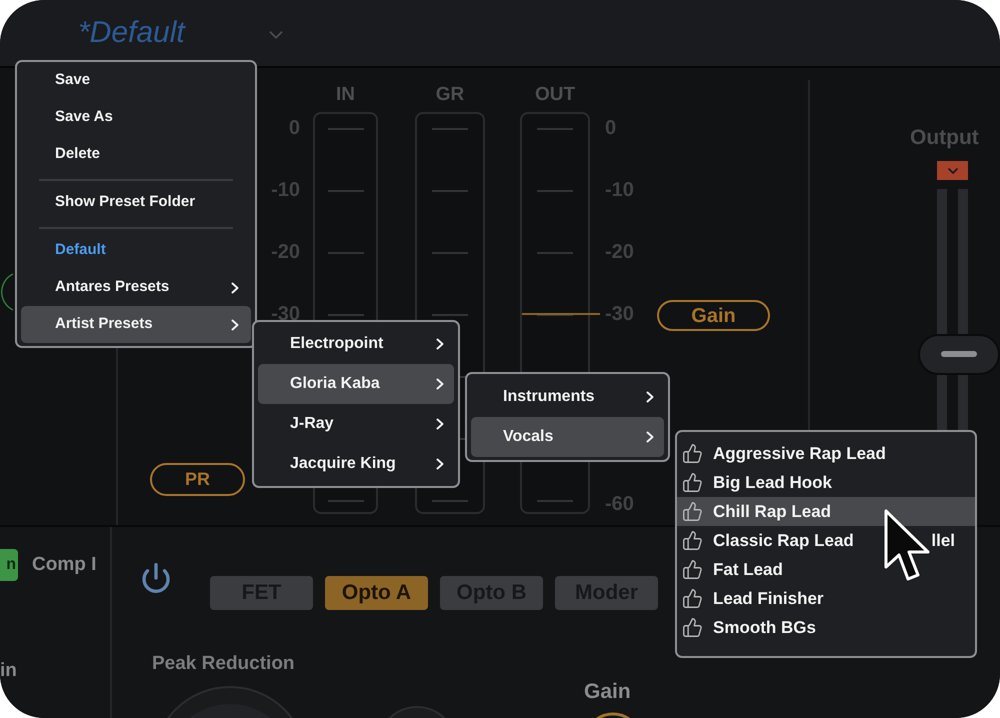  Describe the element at coordinates (945, 138) in the screenshot. I see `output-label: Output` at that location.